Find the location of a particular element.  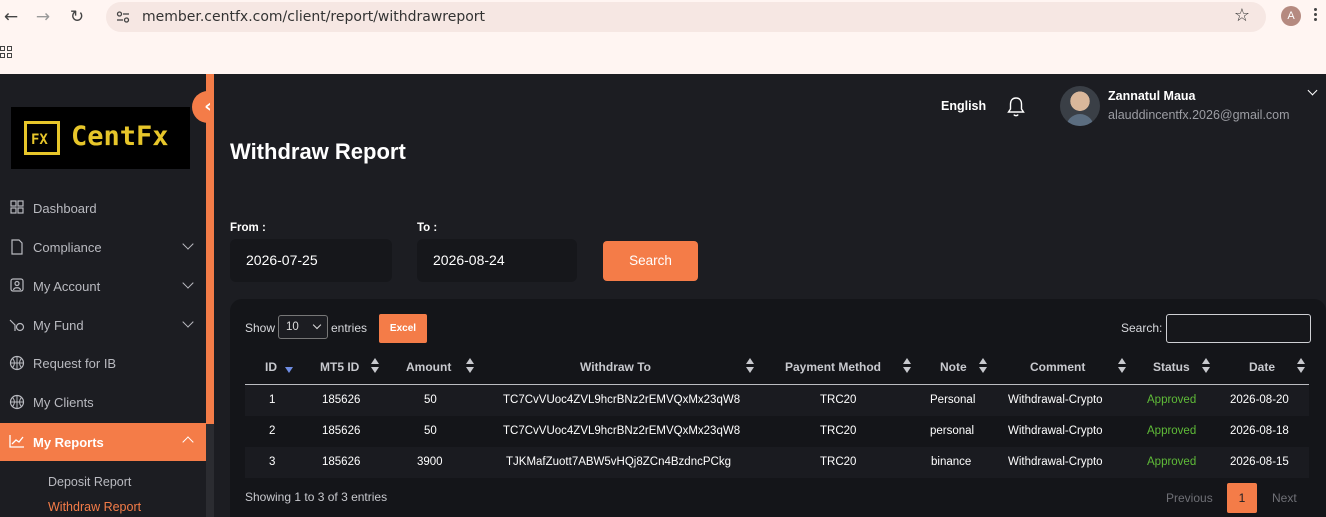

sidebar-item-label: Request for IB is located at coordinates (75, 363).